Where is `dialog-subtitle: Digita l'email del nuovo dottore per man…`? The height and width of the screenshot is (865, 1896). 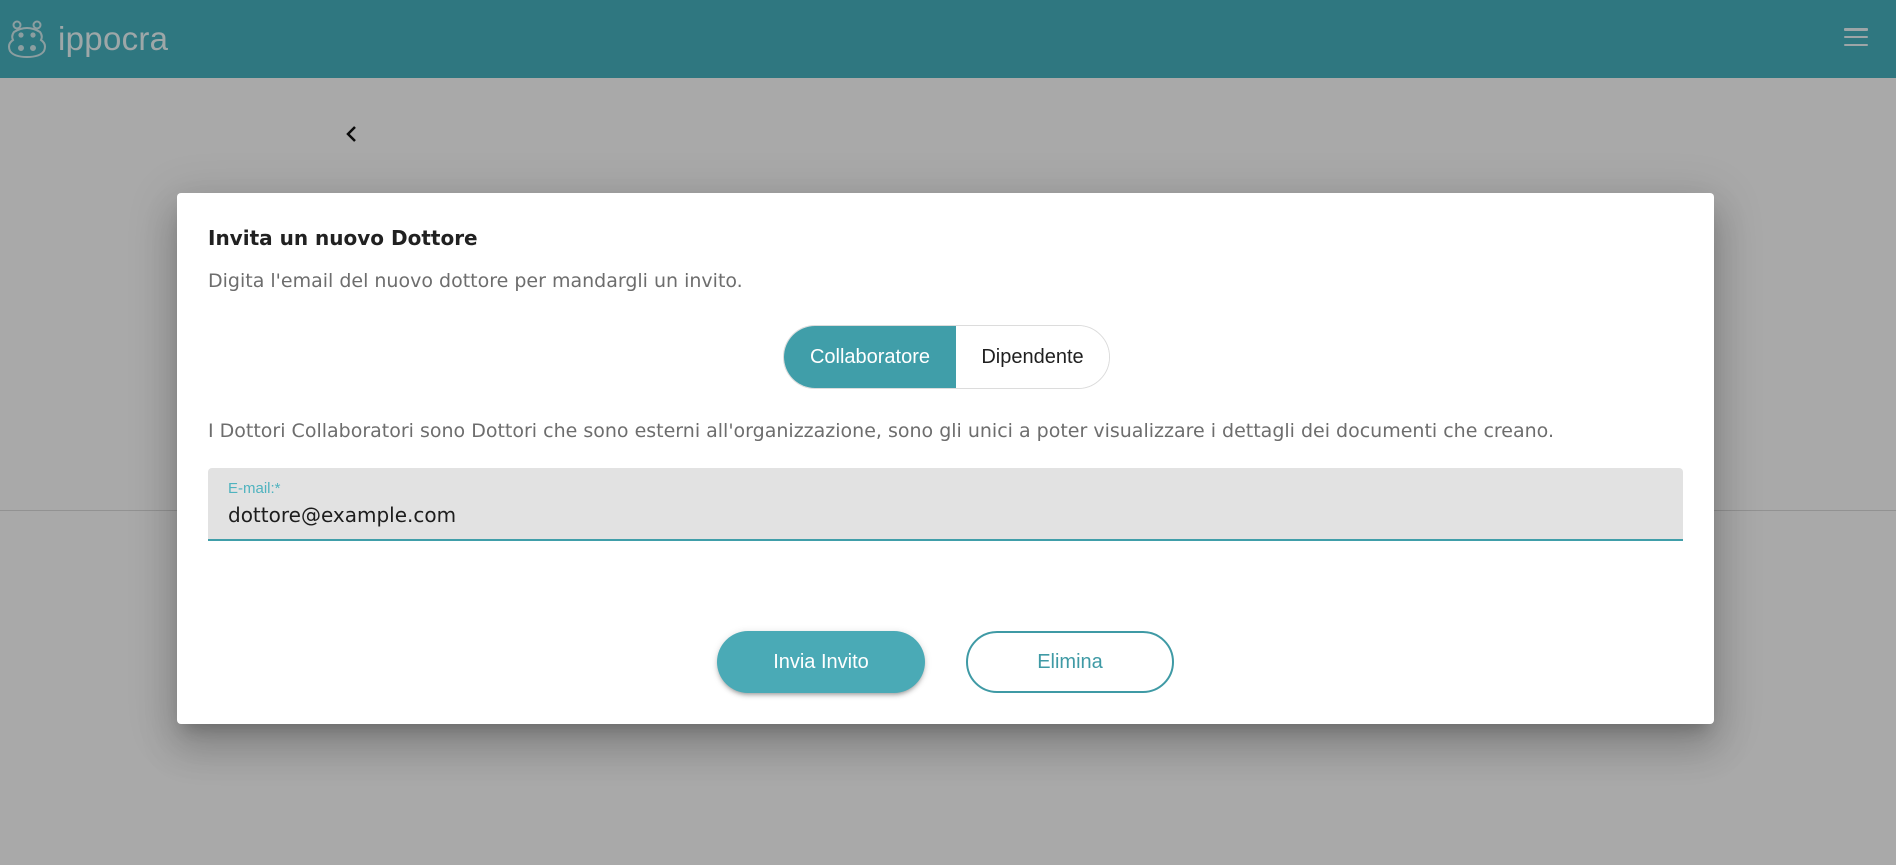 dialog-subtitle: Digita l'email del nuovo dottore per man… is located at coordinates (475, 281).